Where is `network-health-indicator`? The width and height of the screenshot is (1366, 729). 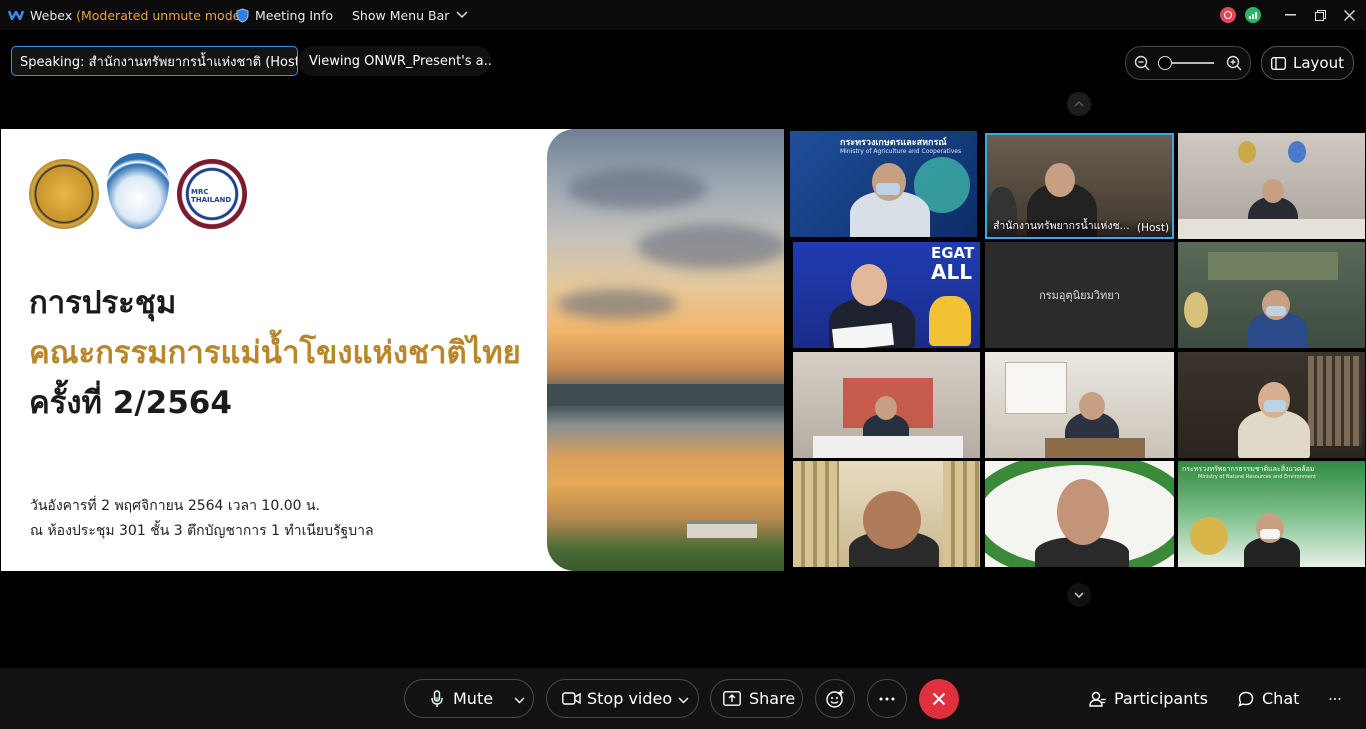 network-health-indicator is located at coordinates (1253, 15).